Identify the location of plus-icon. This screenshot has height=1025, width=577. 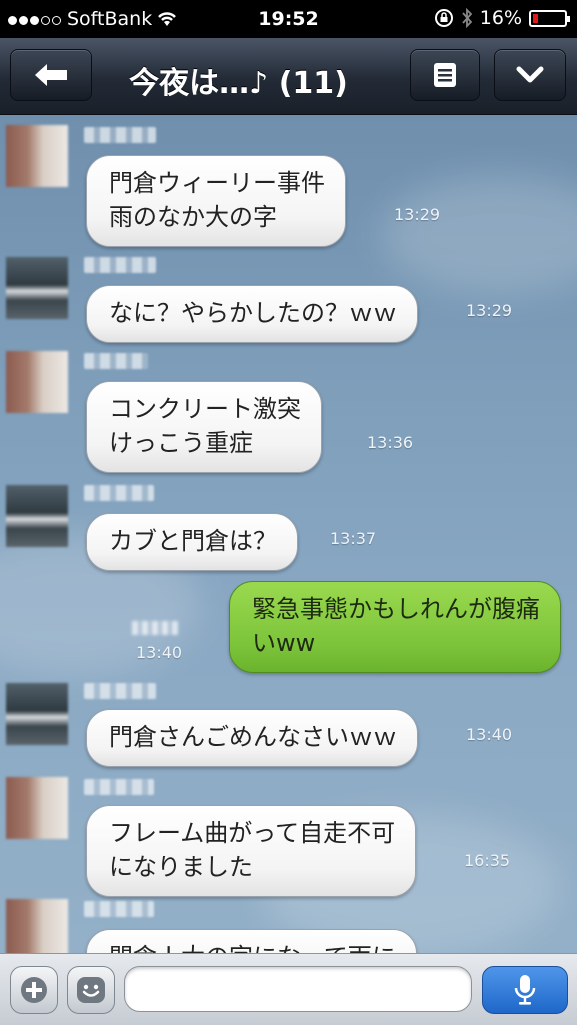
(34, 990).